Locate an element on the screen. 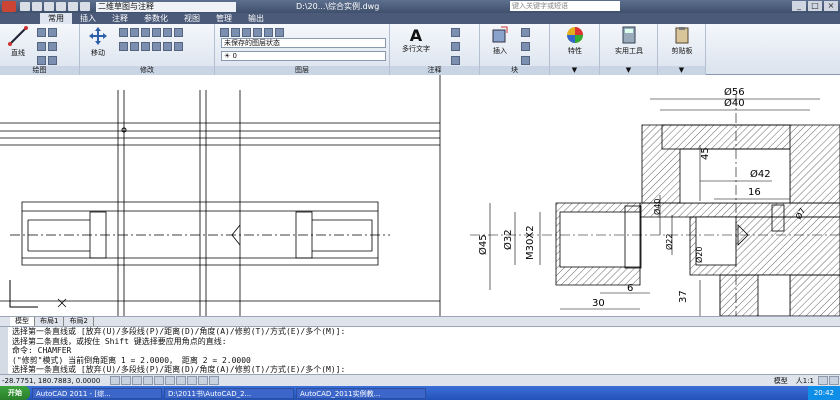 The width and height of the screenshot is (840, 400). offset-icon is located at coordinates (167, 46).